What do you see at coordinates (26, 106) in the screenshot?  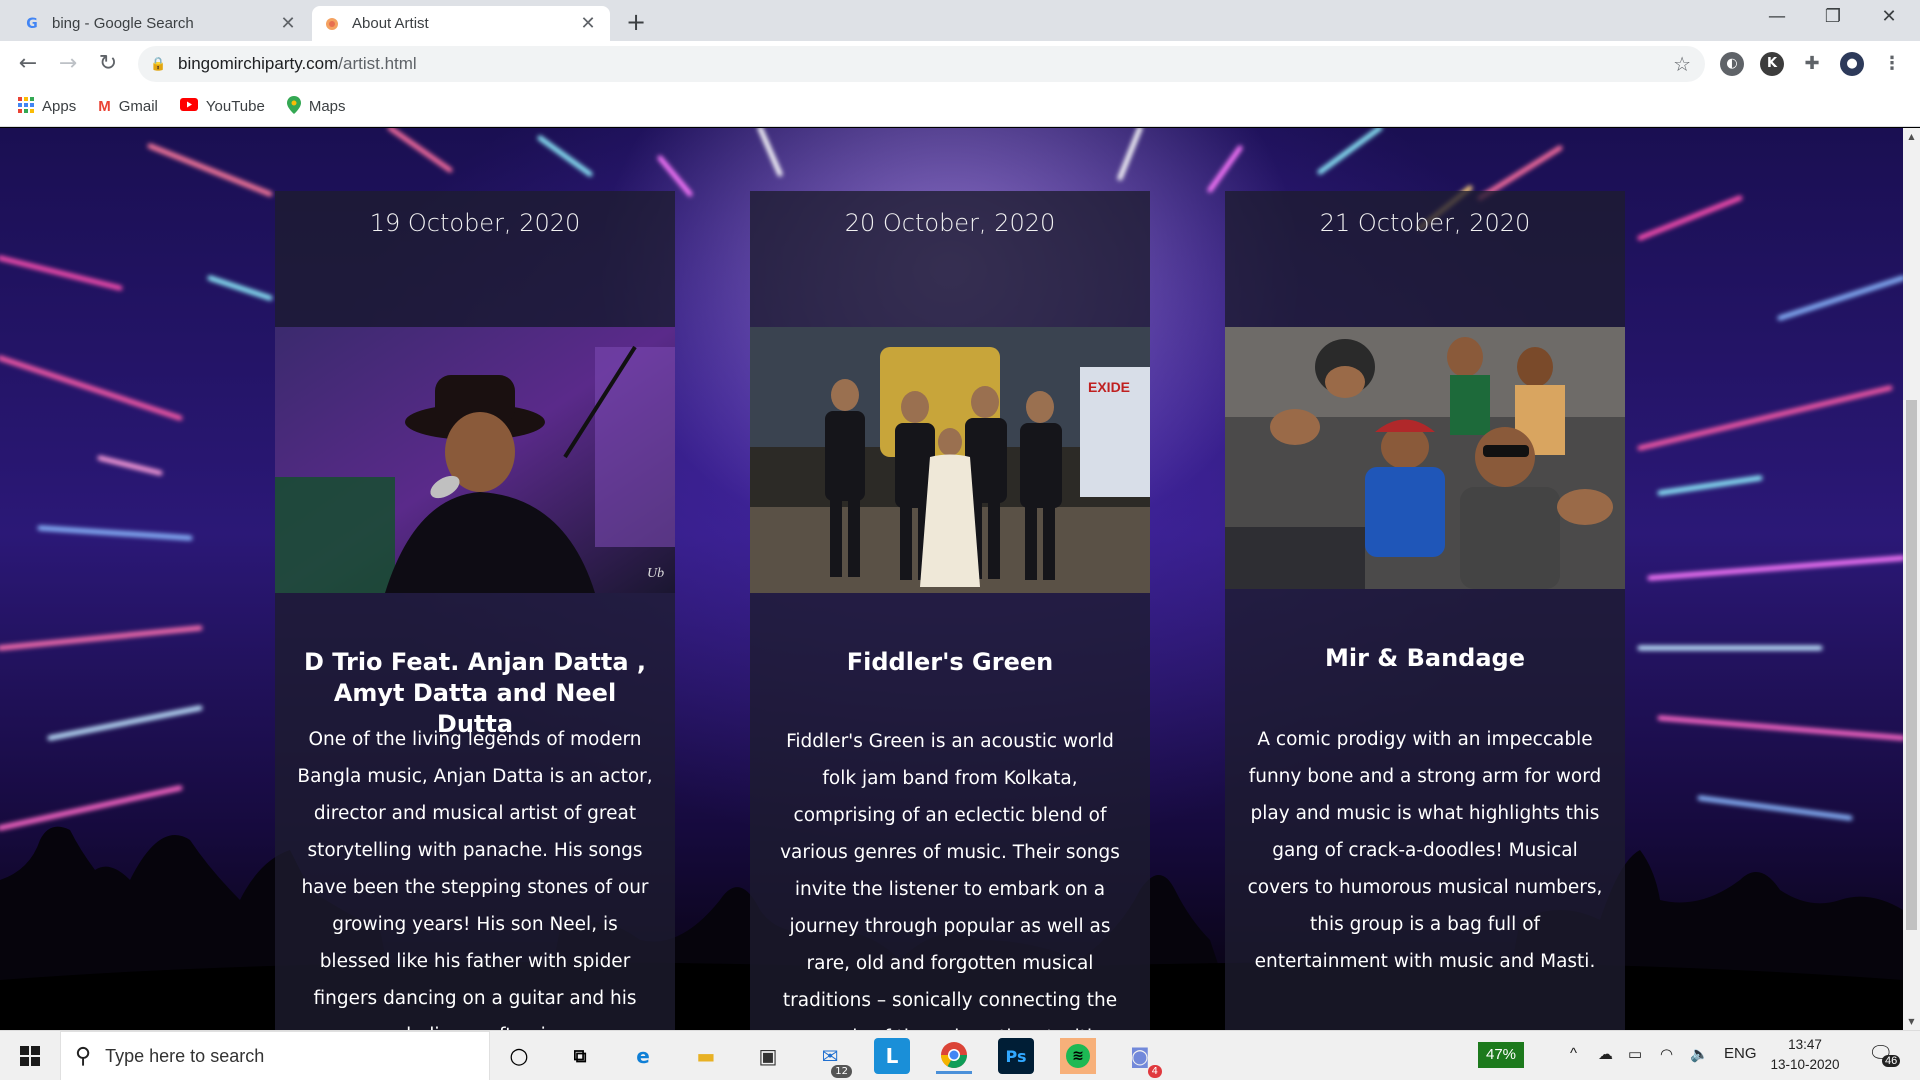 I see `apps-grid-icon` at bounding box center [26, 106].